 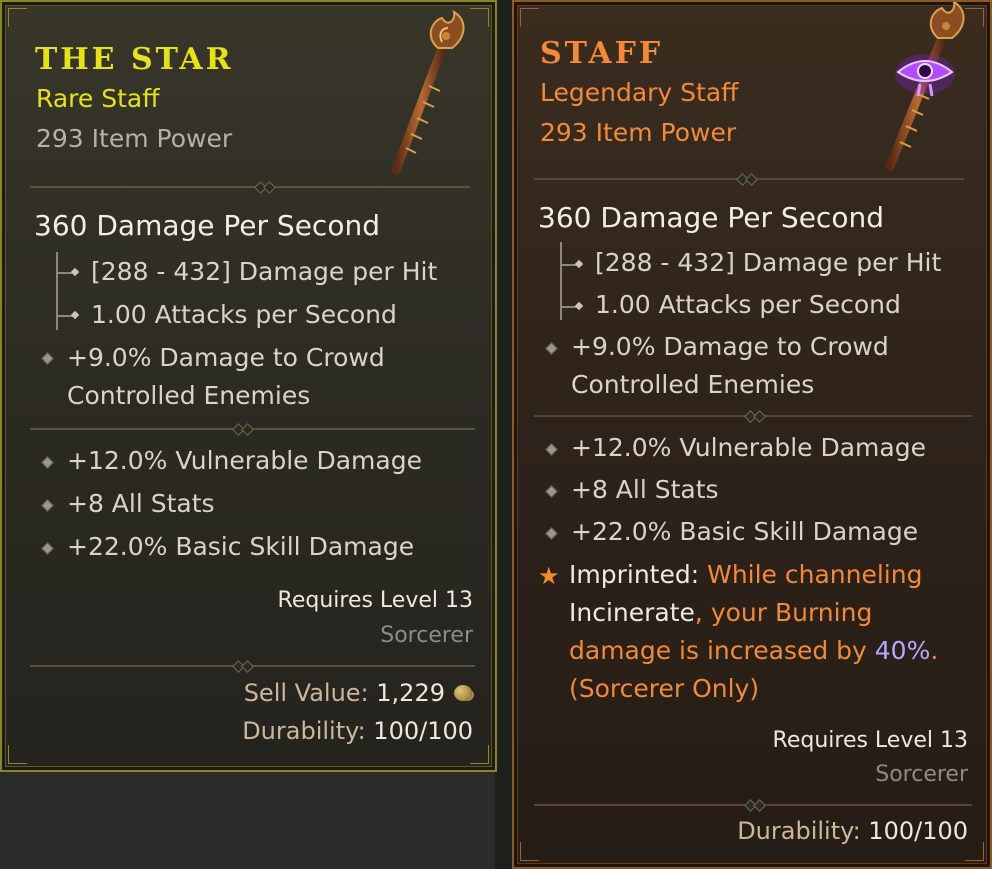 I want to click on imprinted-aspect-line2: Incinerate, your Burning, so click(x=721, y=612).